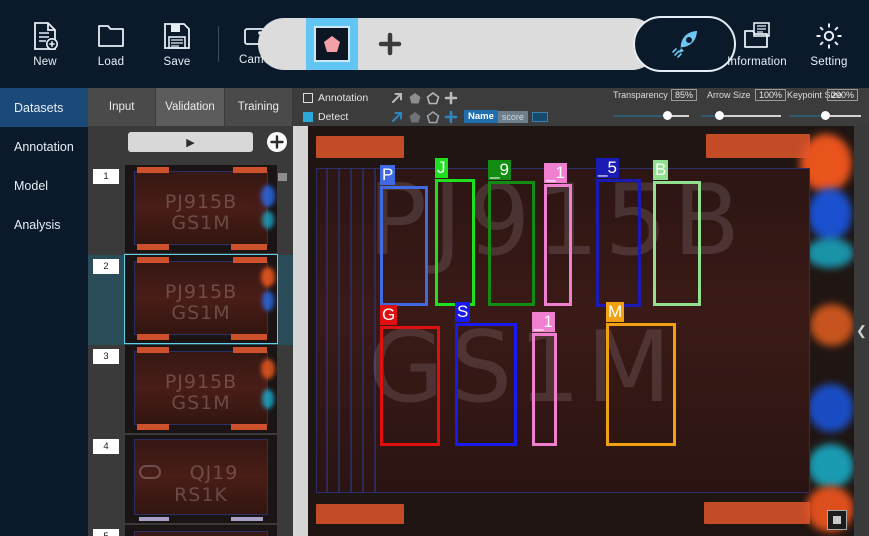 Image resolution: width=869 pixels, height=536 pixels. Describe the element at coordinates (45, 44) in the screenshot. I see `new-button: New` at that location.